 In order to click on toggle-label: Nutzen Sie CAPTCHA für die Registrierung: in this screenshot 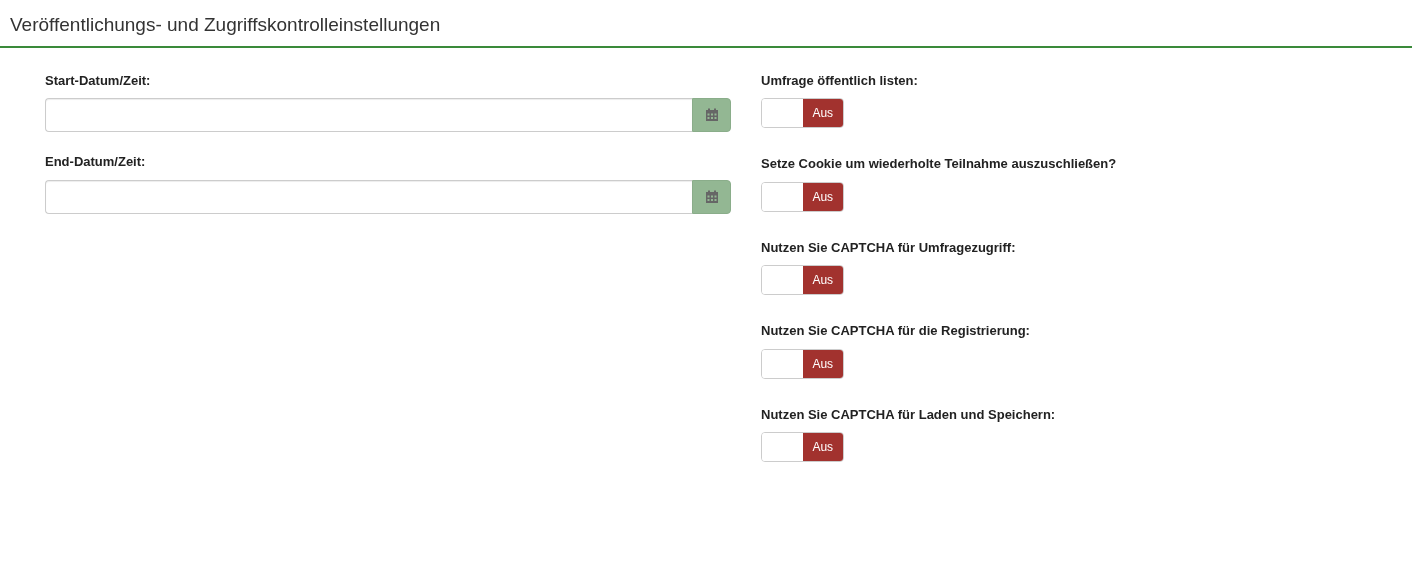, I will do `click(896, 331)`.